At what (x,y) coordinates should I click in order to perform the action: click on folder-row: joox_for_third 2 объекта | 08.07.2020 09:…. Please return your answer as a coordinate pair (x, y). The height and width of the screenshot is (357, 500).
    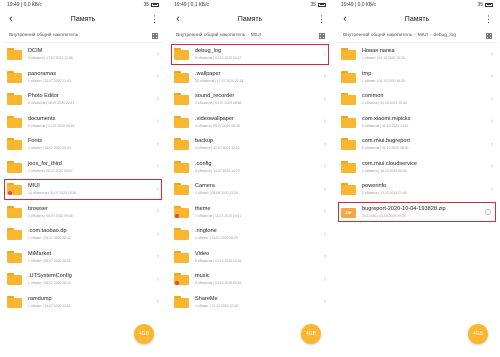
    Looking at the image, I should click on (83, 167).